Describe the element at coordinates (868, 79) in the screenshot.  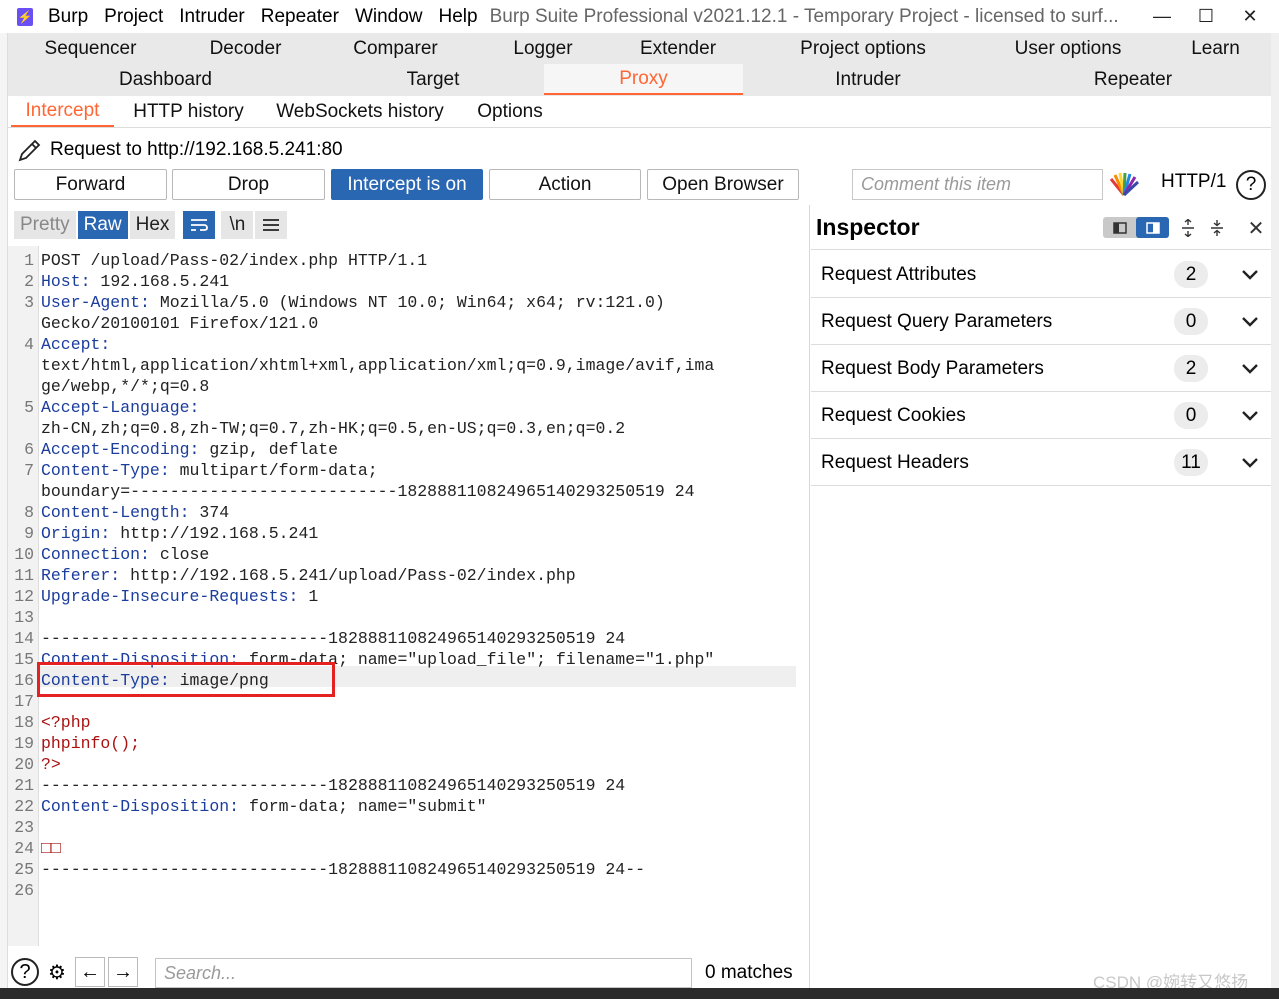
I see `tab-intruder: Intruder` at that location.